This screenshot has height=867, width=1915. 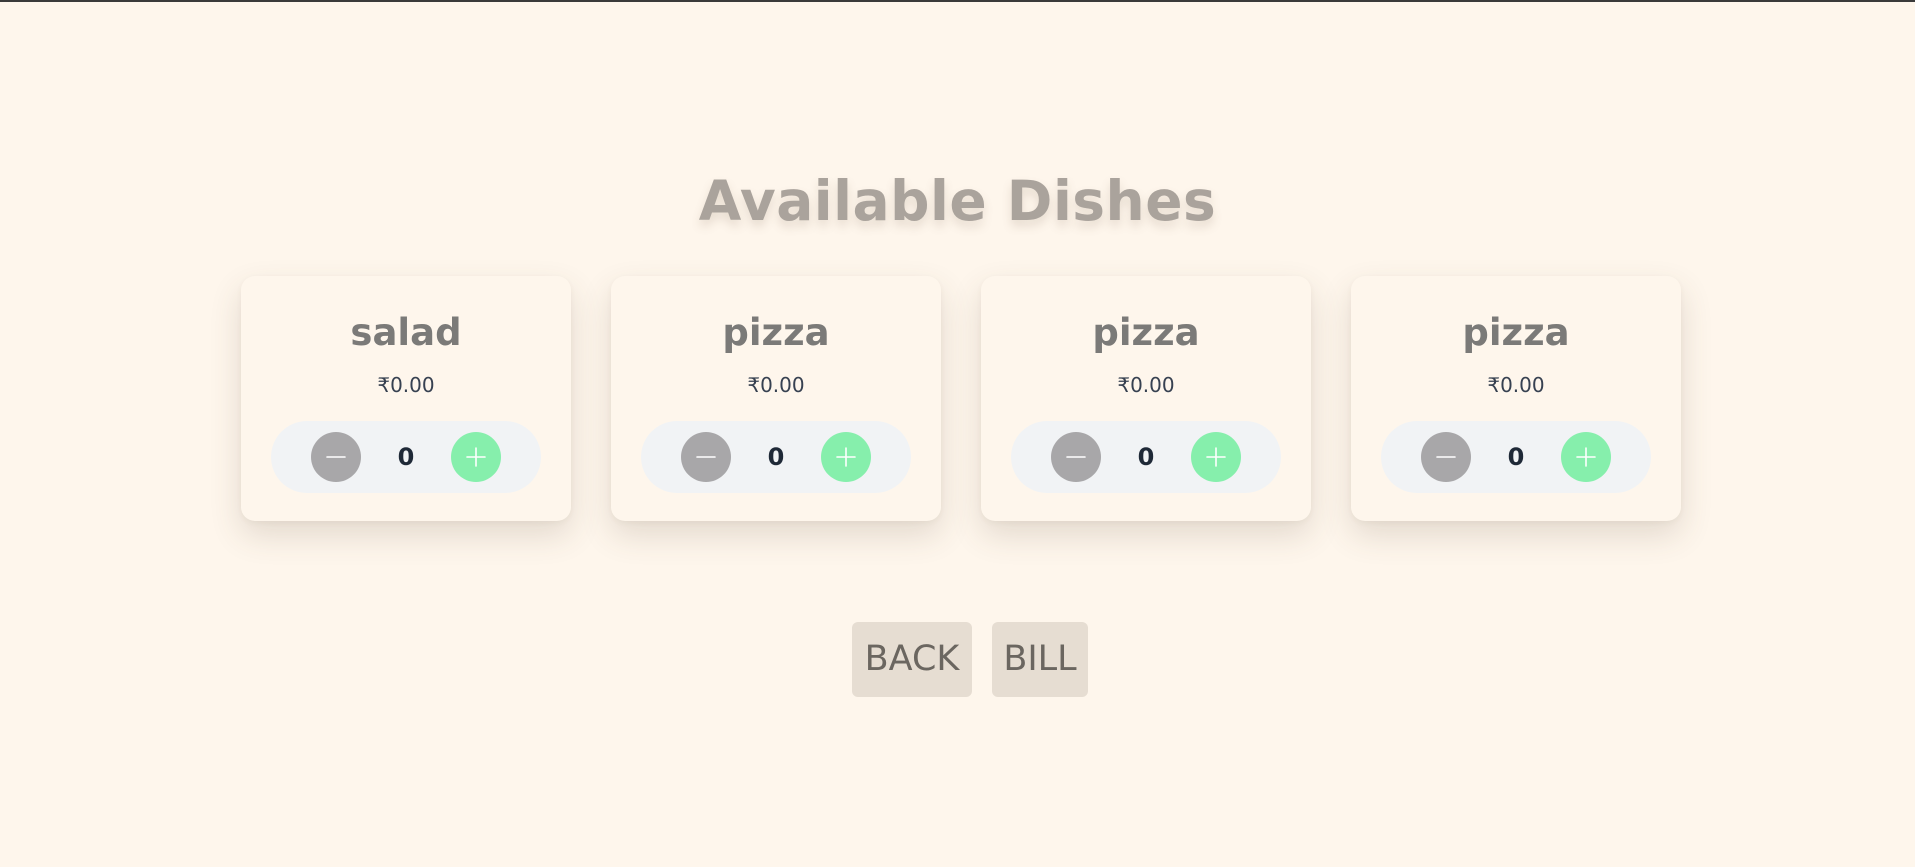 I want to click on dish-card: salad ₹0.00 0, so click(x=406, y=398).